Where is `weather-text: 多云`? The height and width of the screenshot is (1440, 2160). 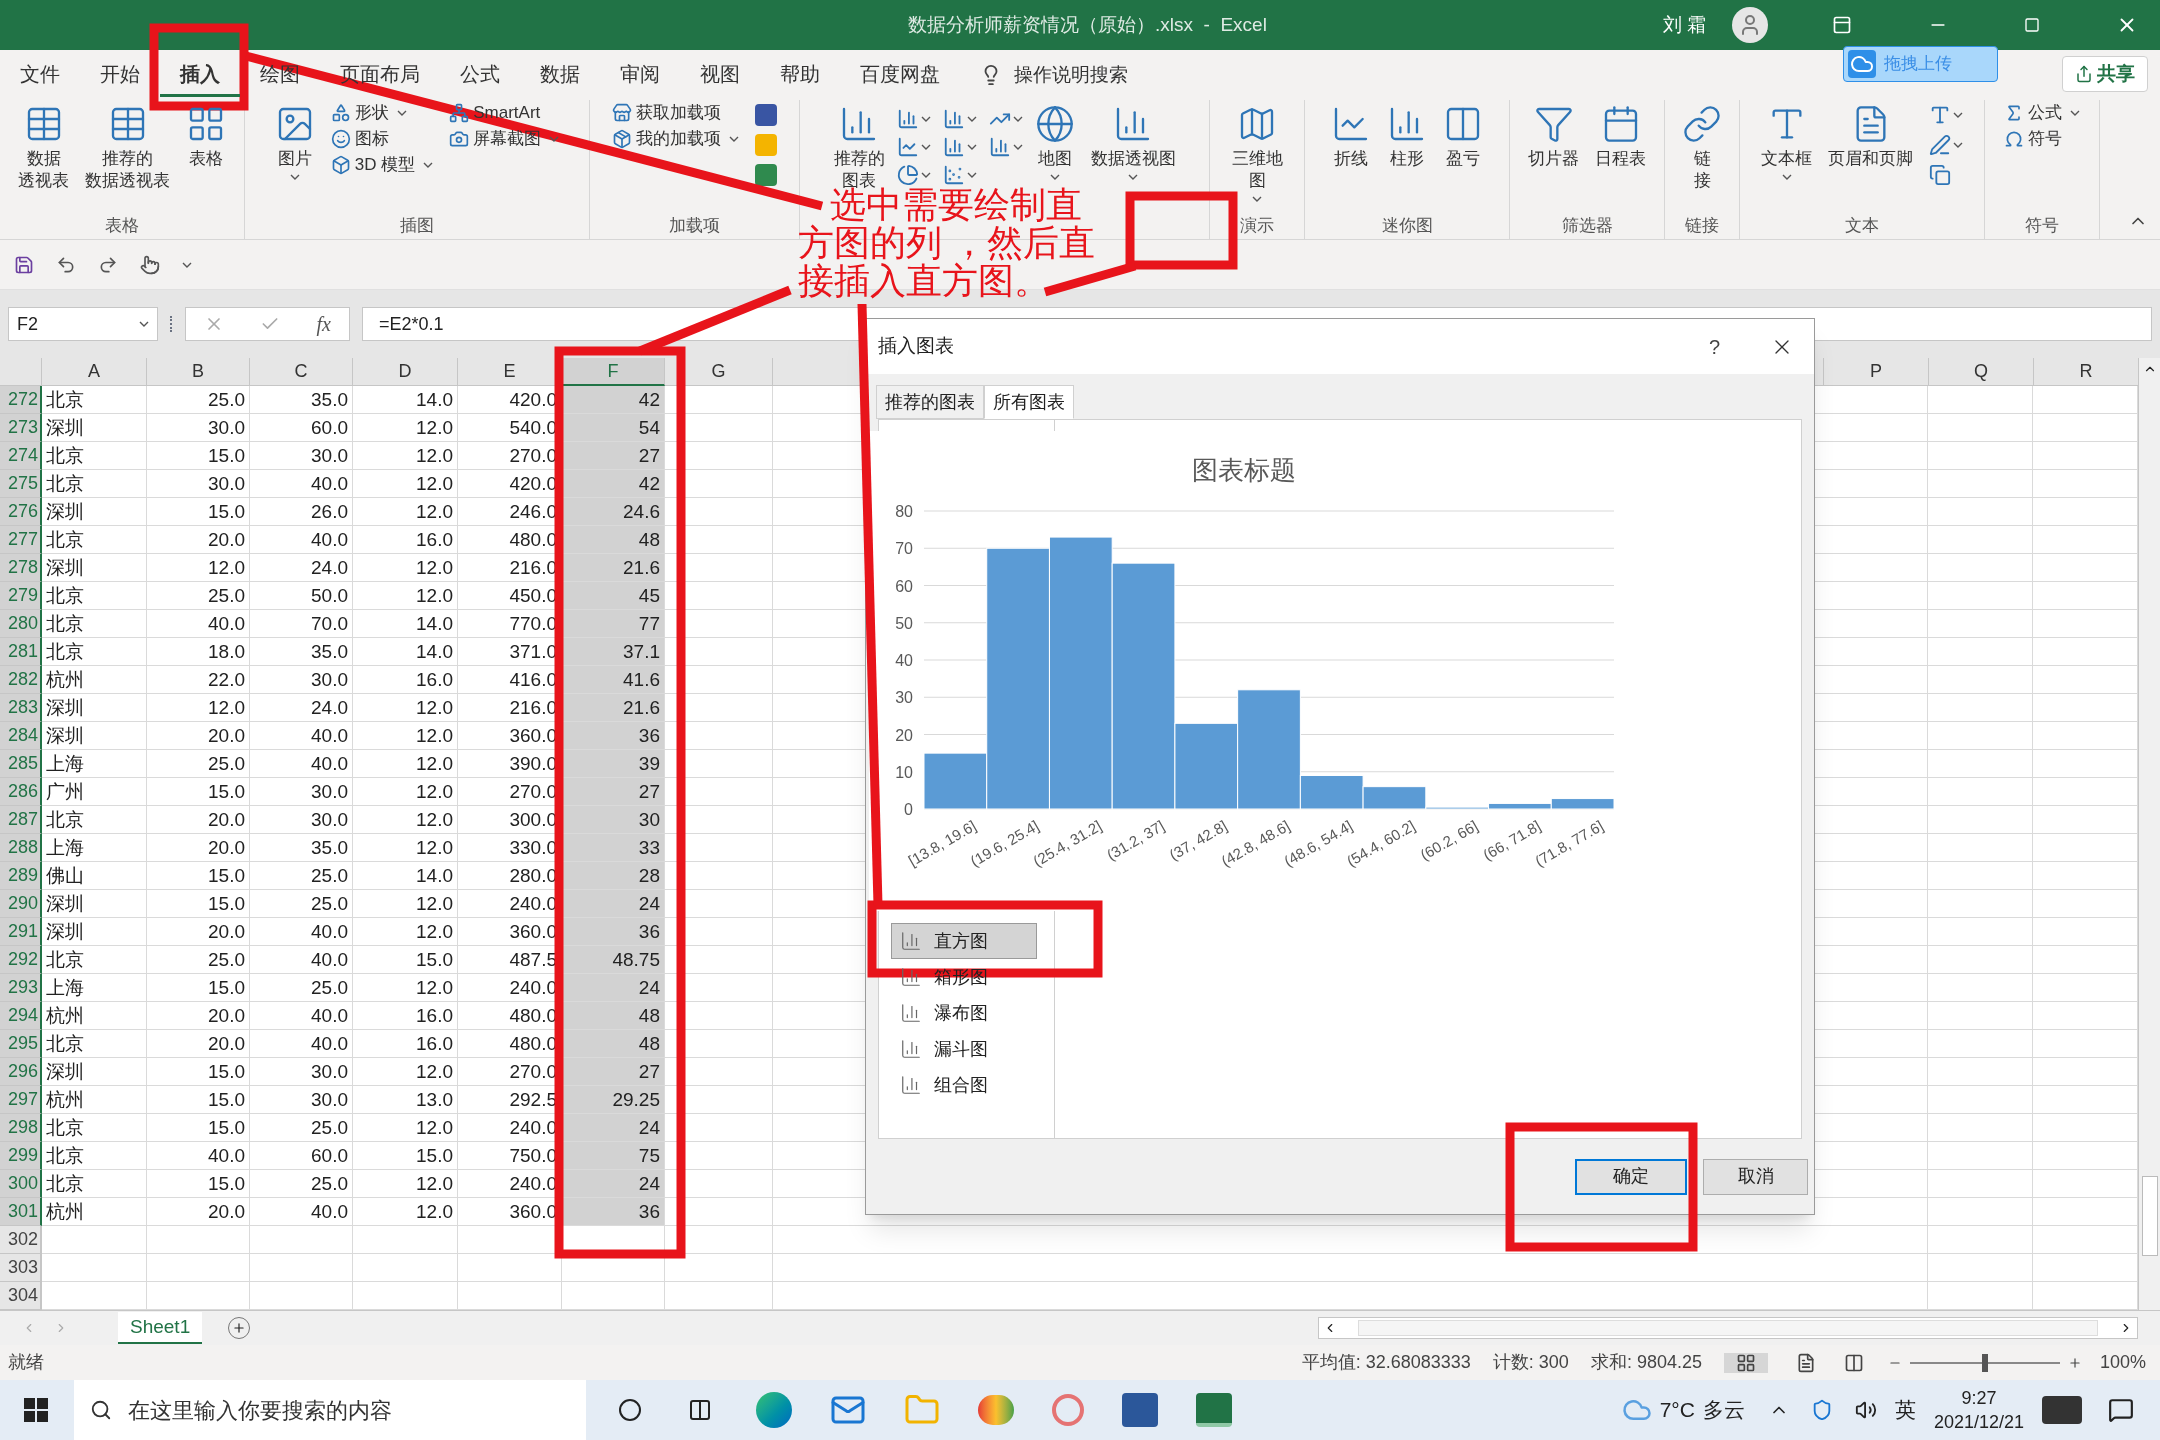 weather-text: 多云 is located at coordinates (1723, 1410).